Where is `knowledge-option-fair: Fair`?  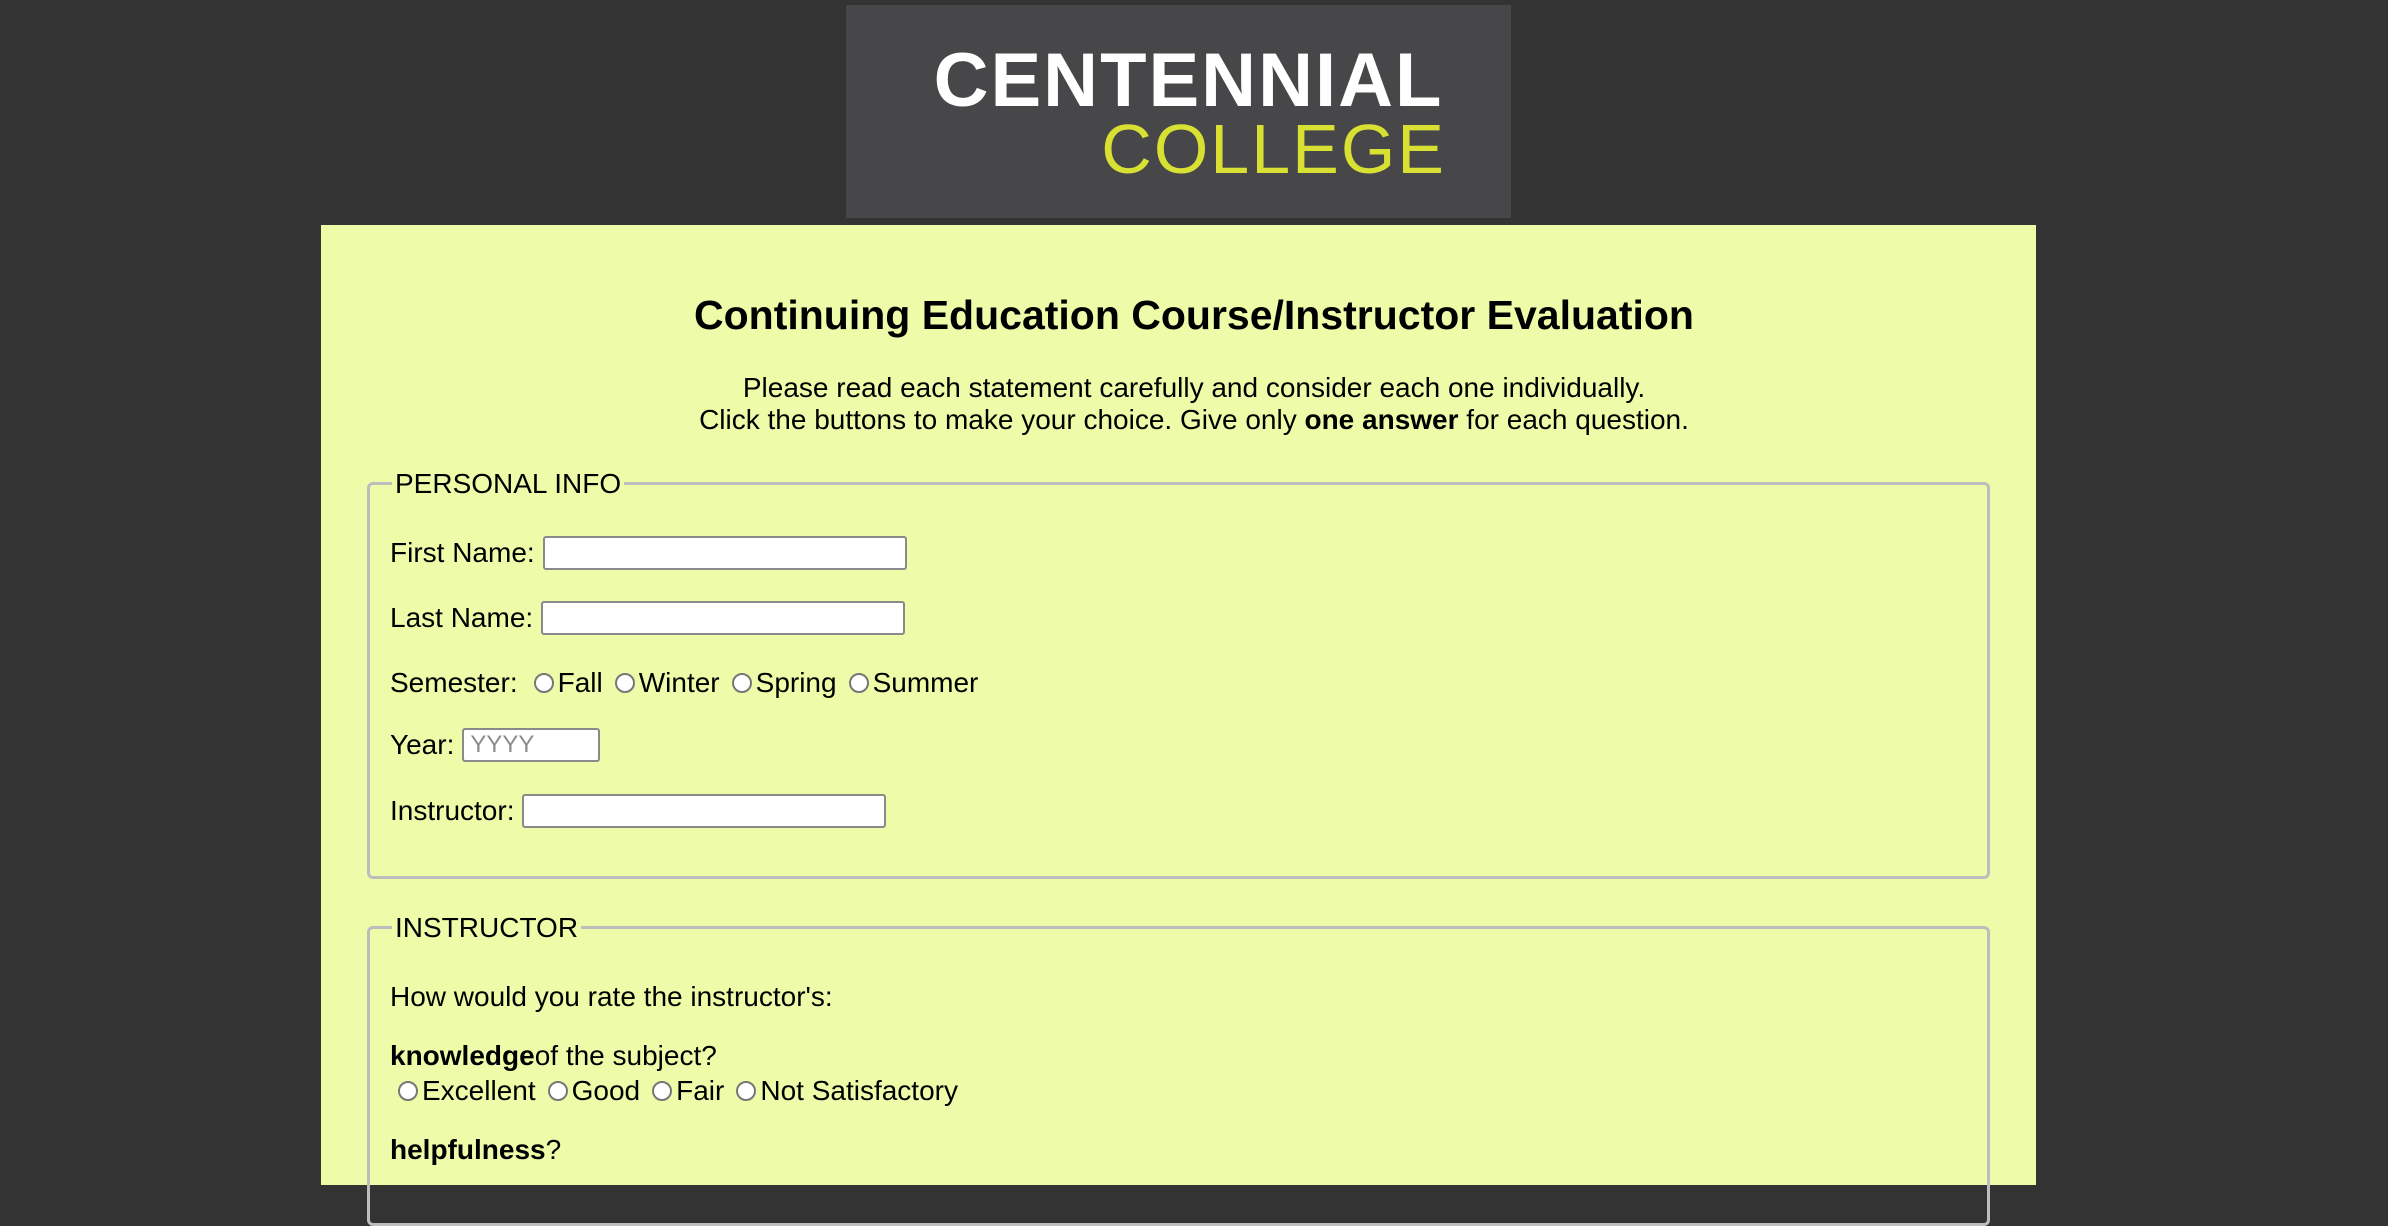 knowledge-option-fair: Fair is located at coordinates (700, 1090).